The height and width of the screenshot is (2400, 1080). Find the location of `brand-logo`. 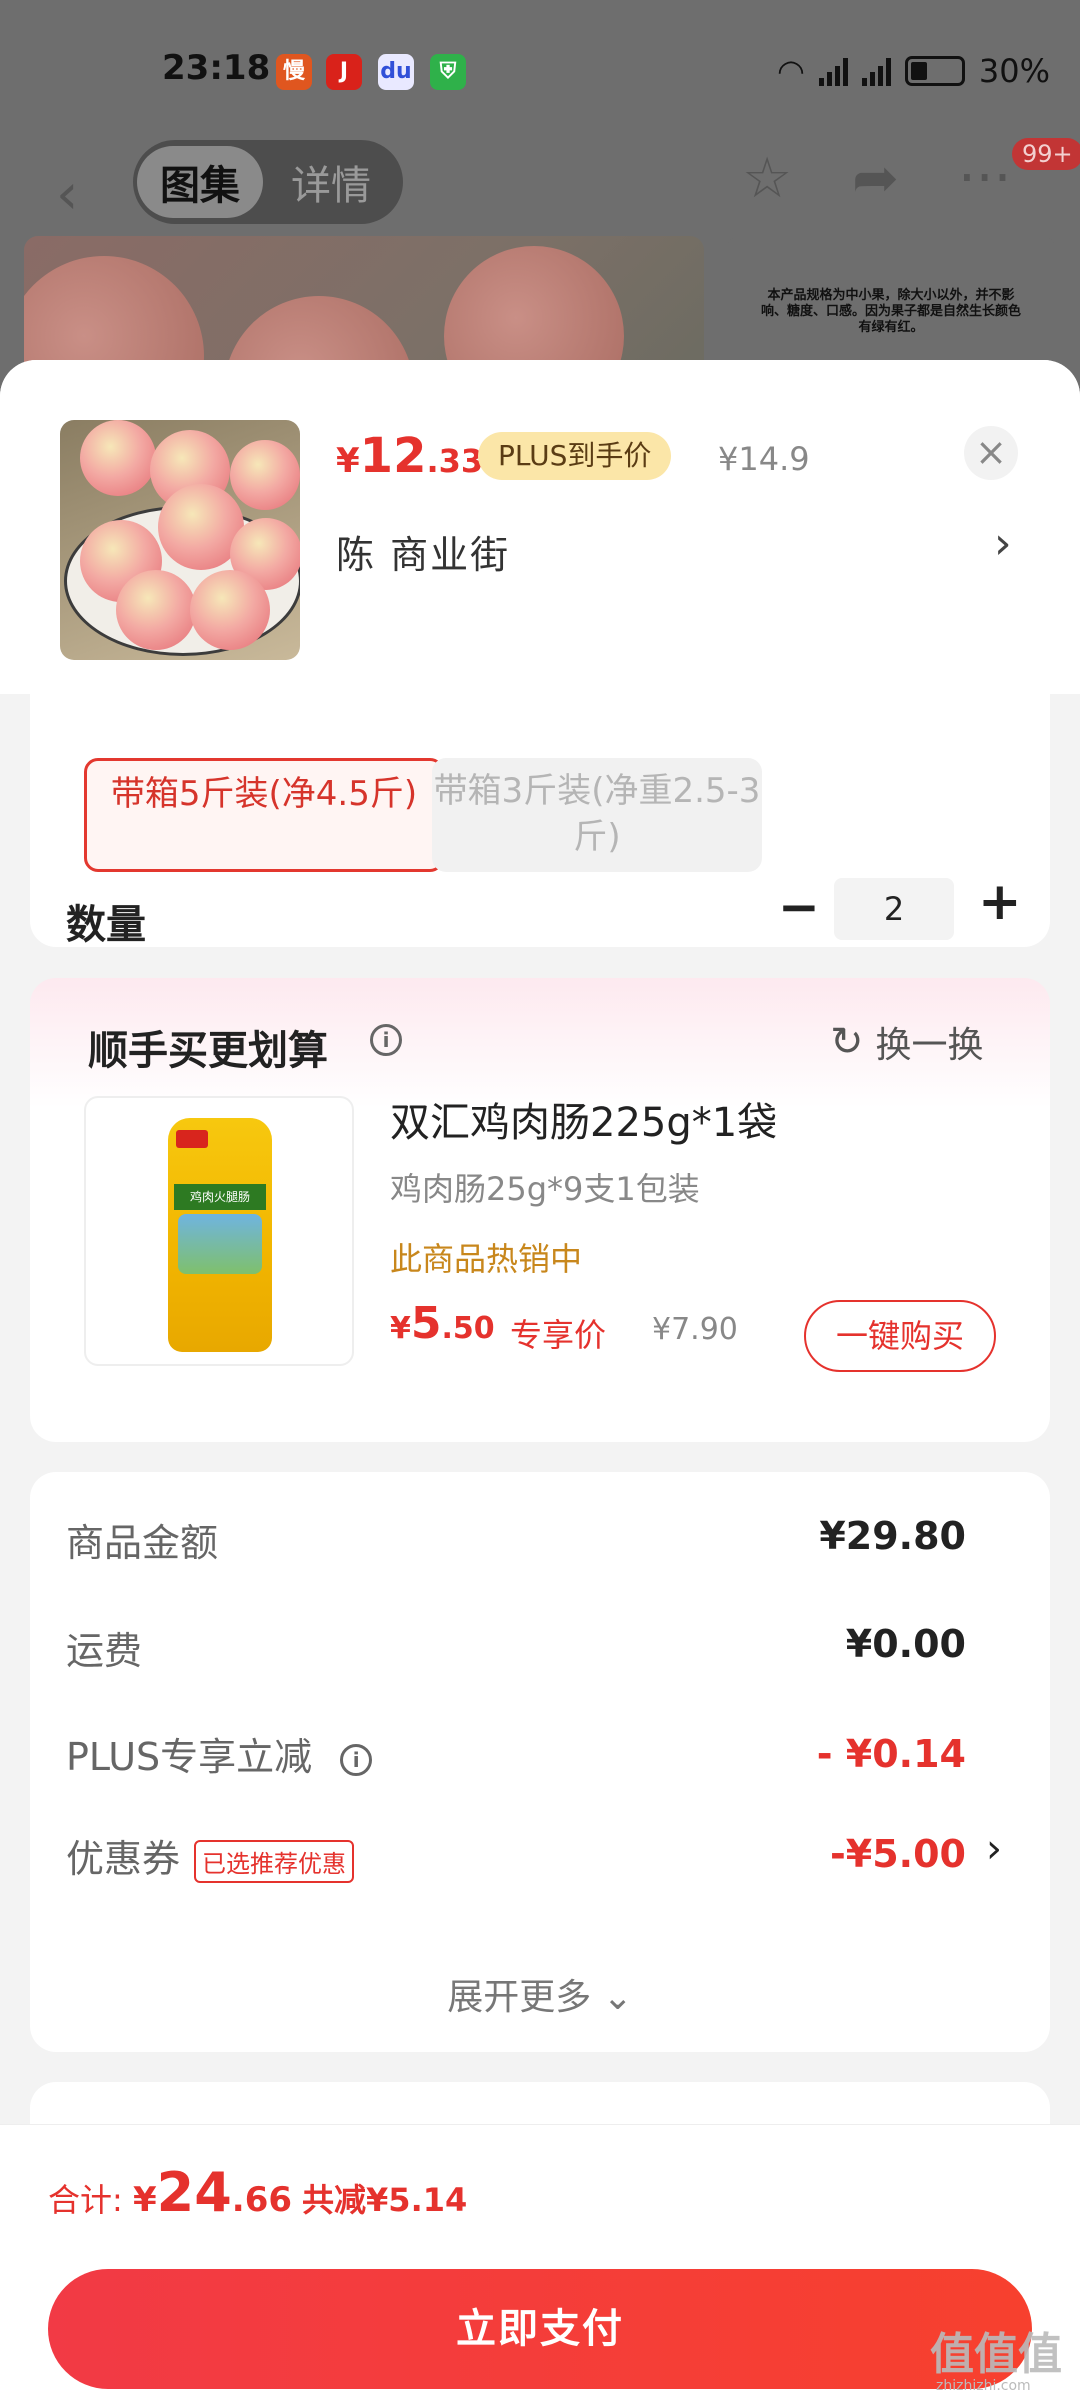

brand-logo is located at coordinates (192, 1139).